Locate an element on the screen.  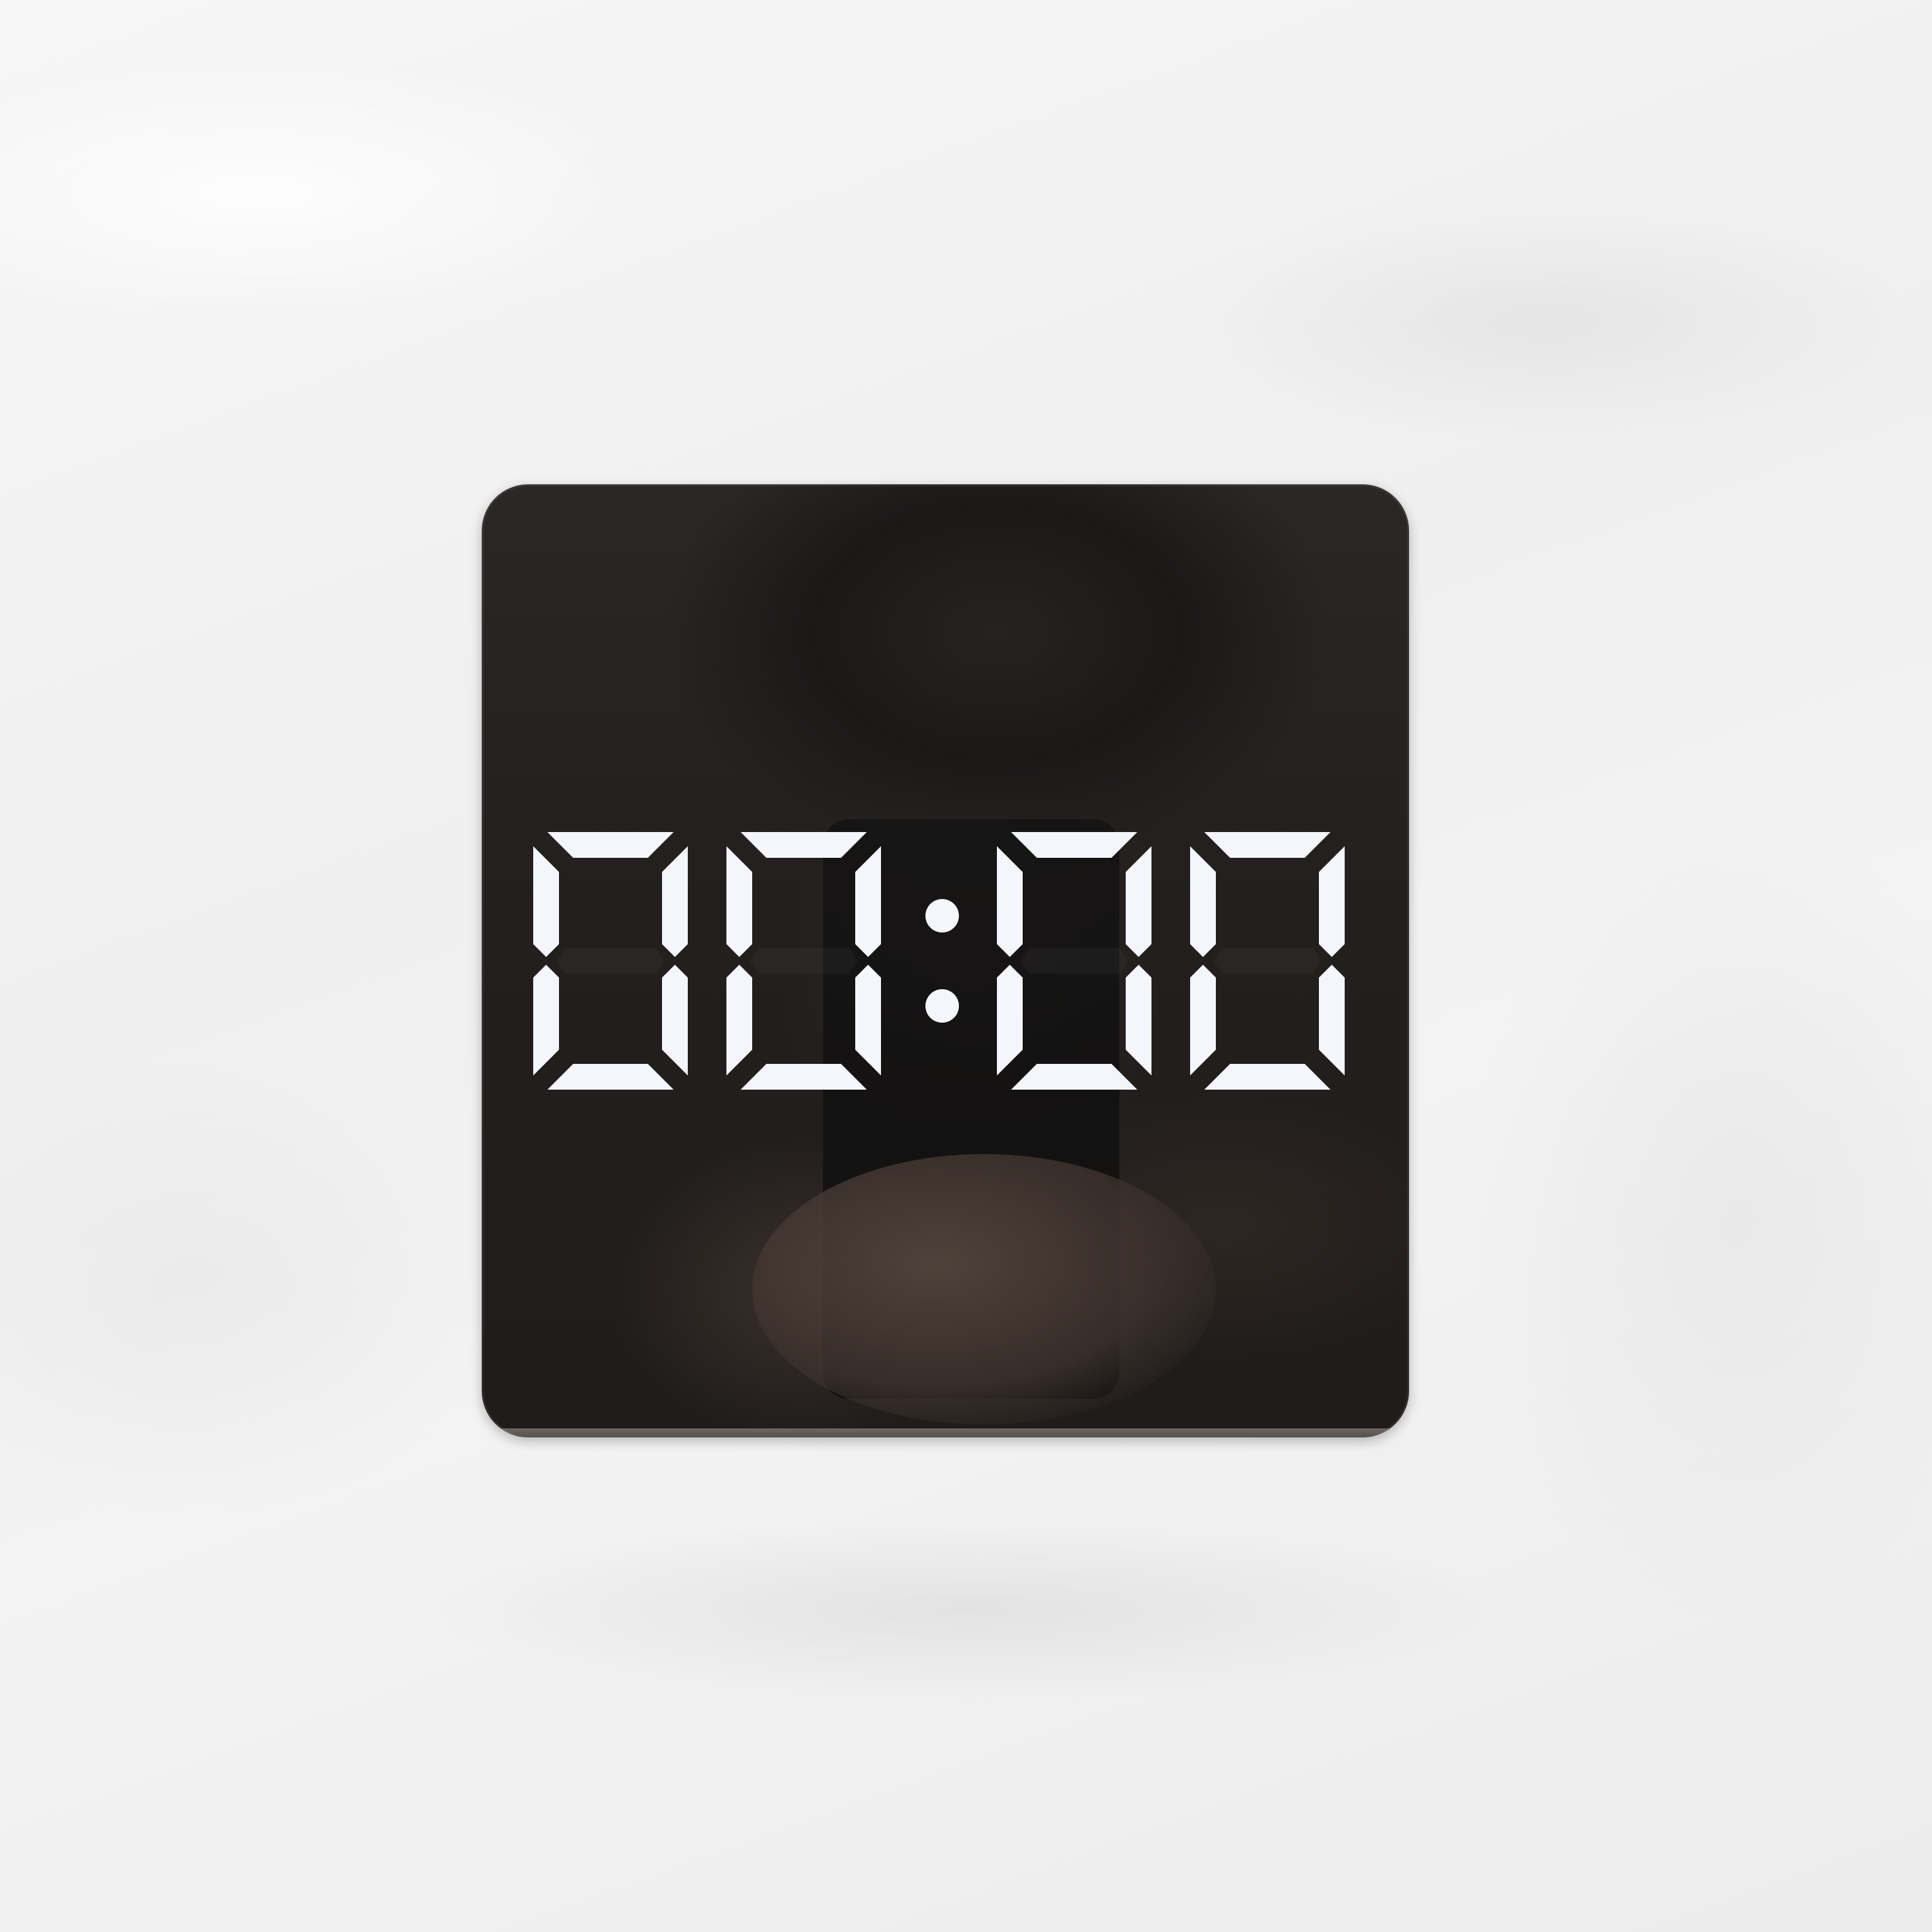
seven-segment-display is located at coordinates (939, 961).